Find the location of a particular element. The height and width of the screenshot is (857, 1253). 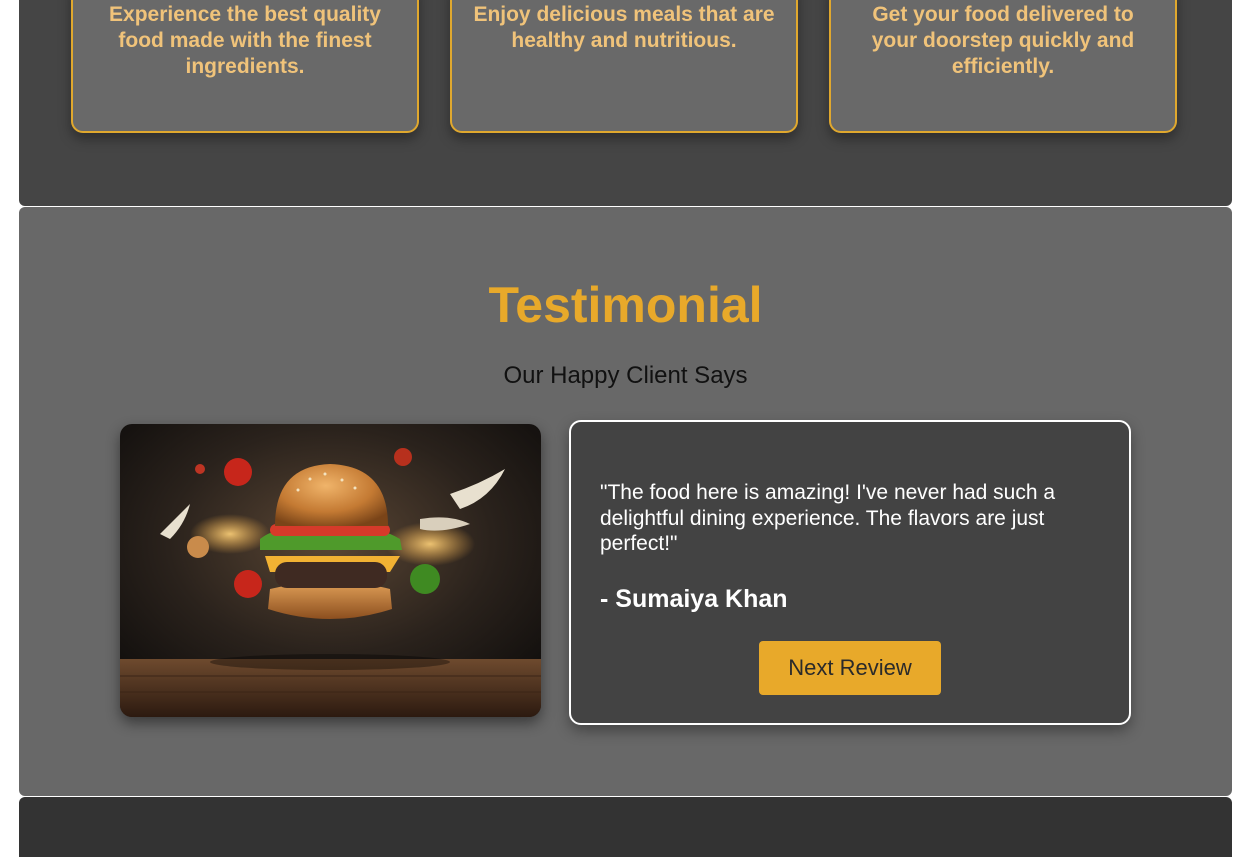

burger-image is located at coordinates (330, 570).